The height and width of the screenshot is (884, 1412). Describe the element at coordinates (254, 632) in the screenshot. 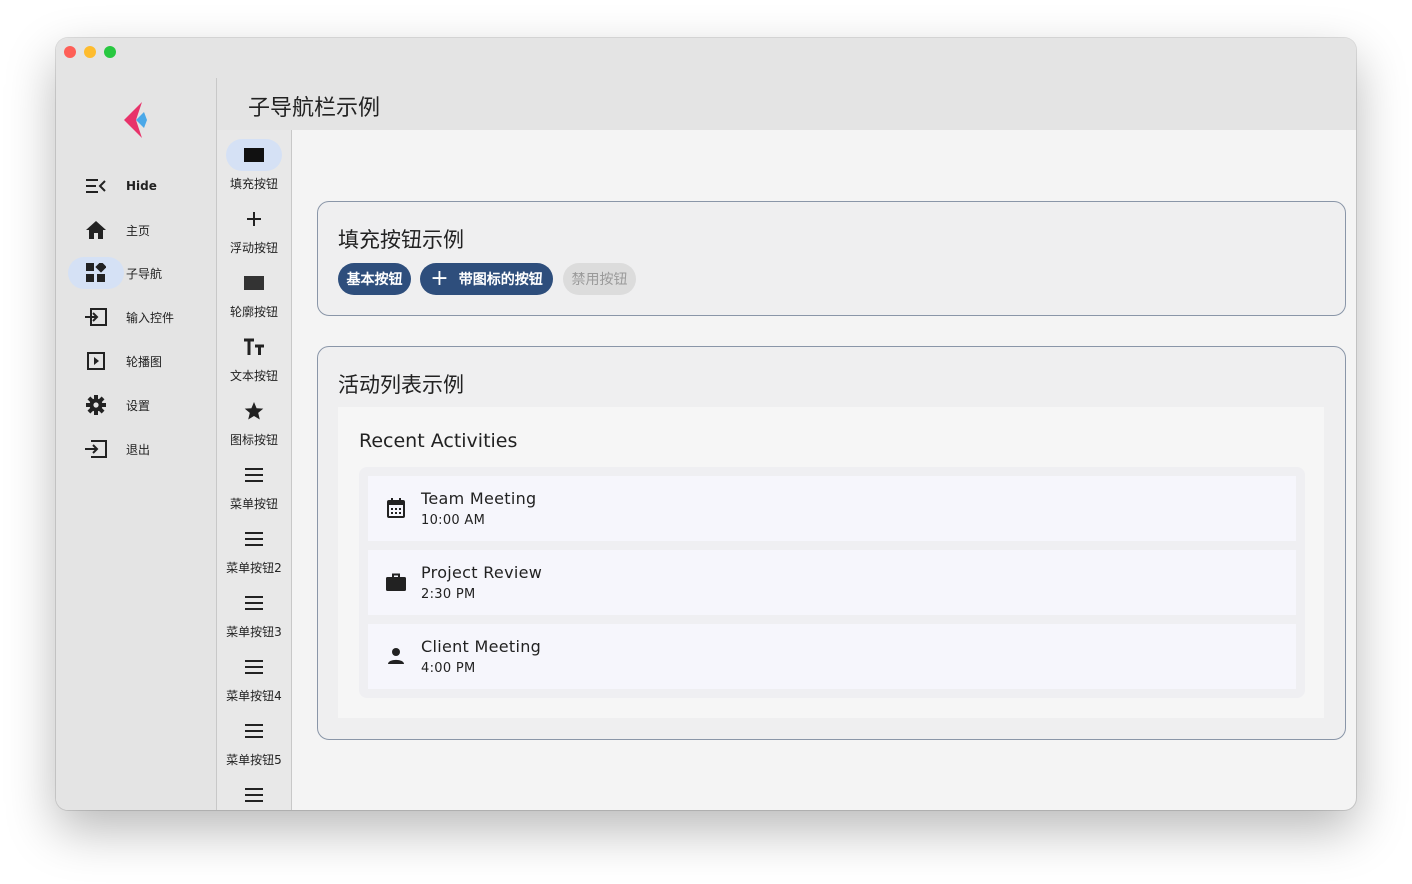

I see `subnav-item-label: 菜单按钮3` at that location.